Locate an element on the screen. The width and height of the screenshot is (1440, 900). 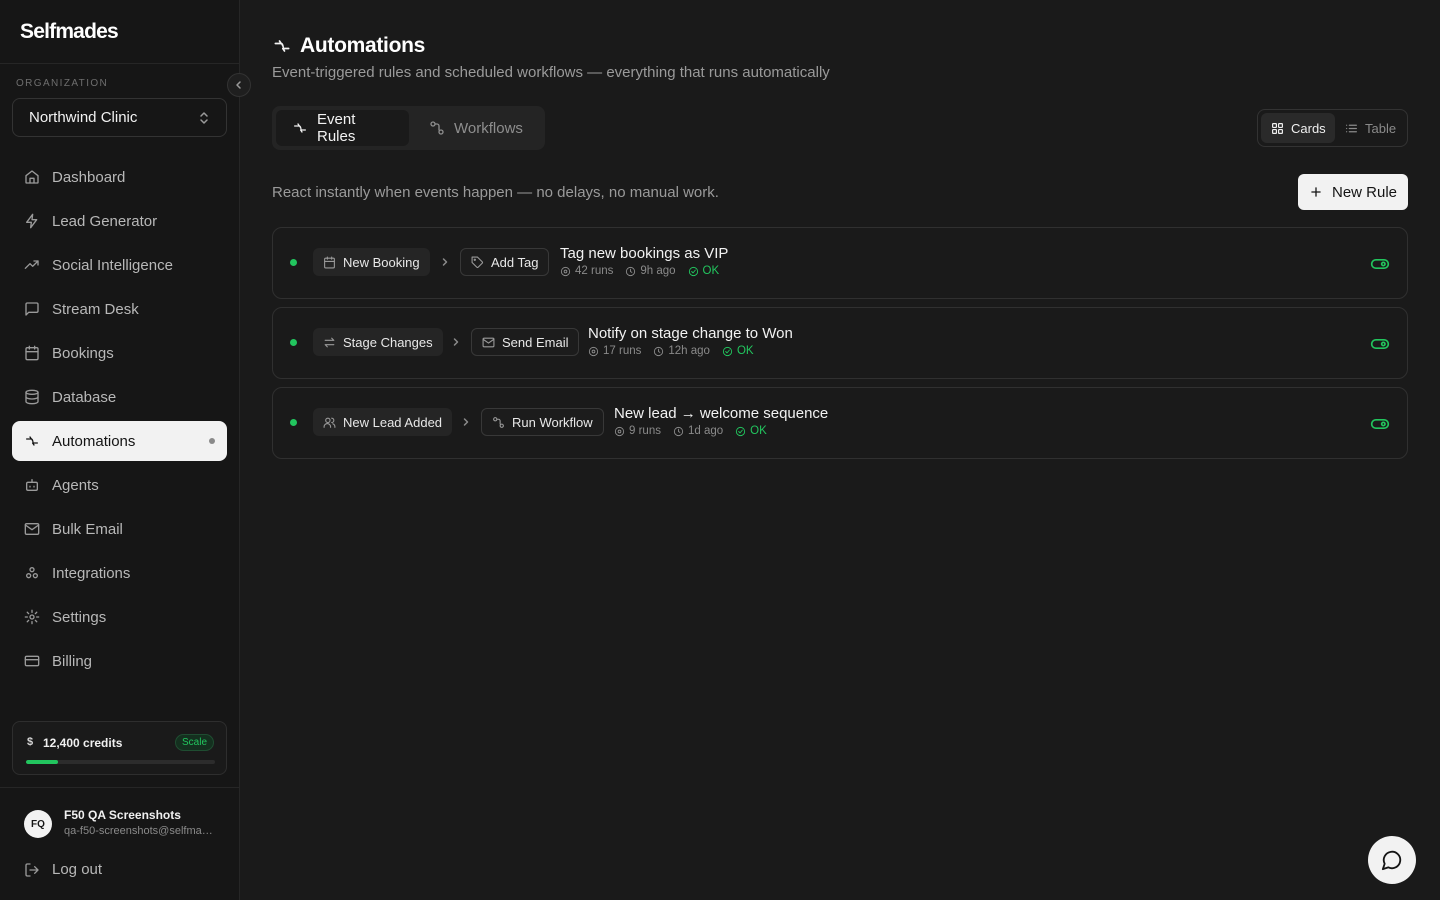
trigger-label: New Booking is located at coordinates (381, 262).